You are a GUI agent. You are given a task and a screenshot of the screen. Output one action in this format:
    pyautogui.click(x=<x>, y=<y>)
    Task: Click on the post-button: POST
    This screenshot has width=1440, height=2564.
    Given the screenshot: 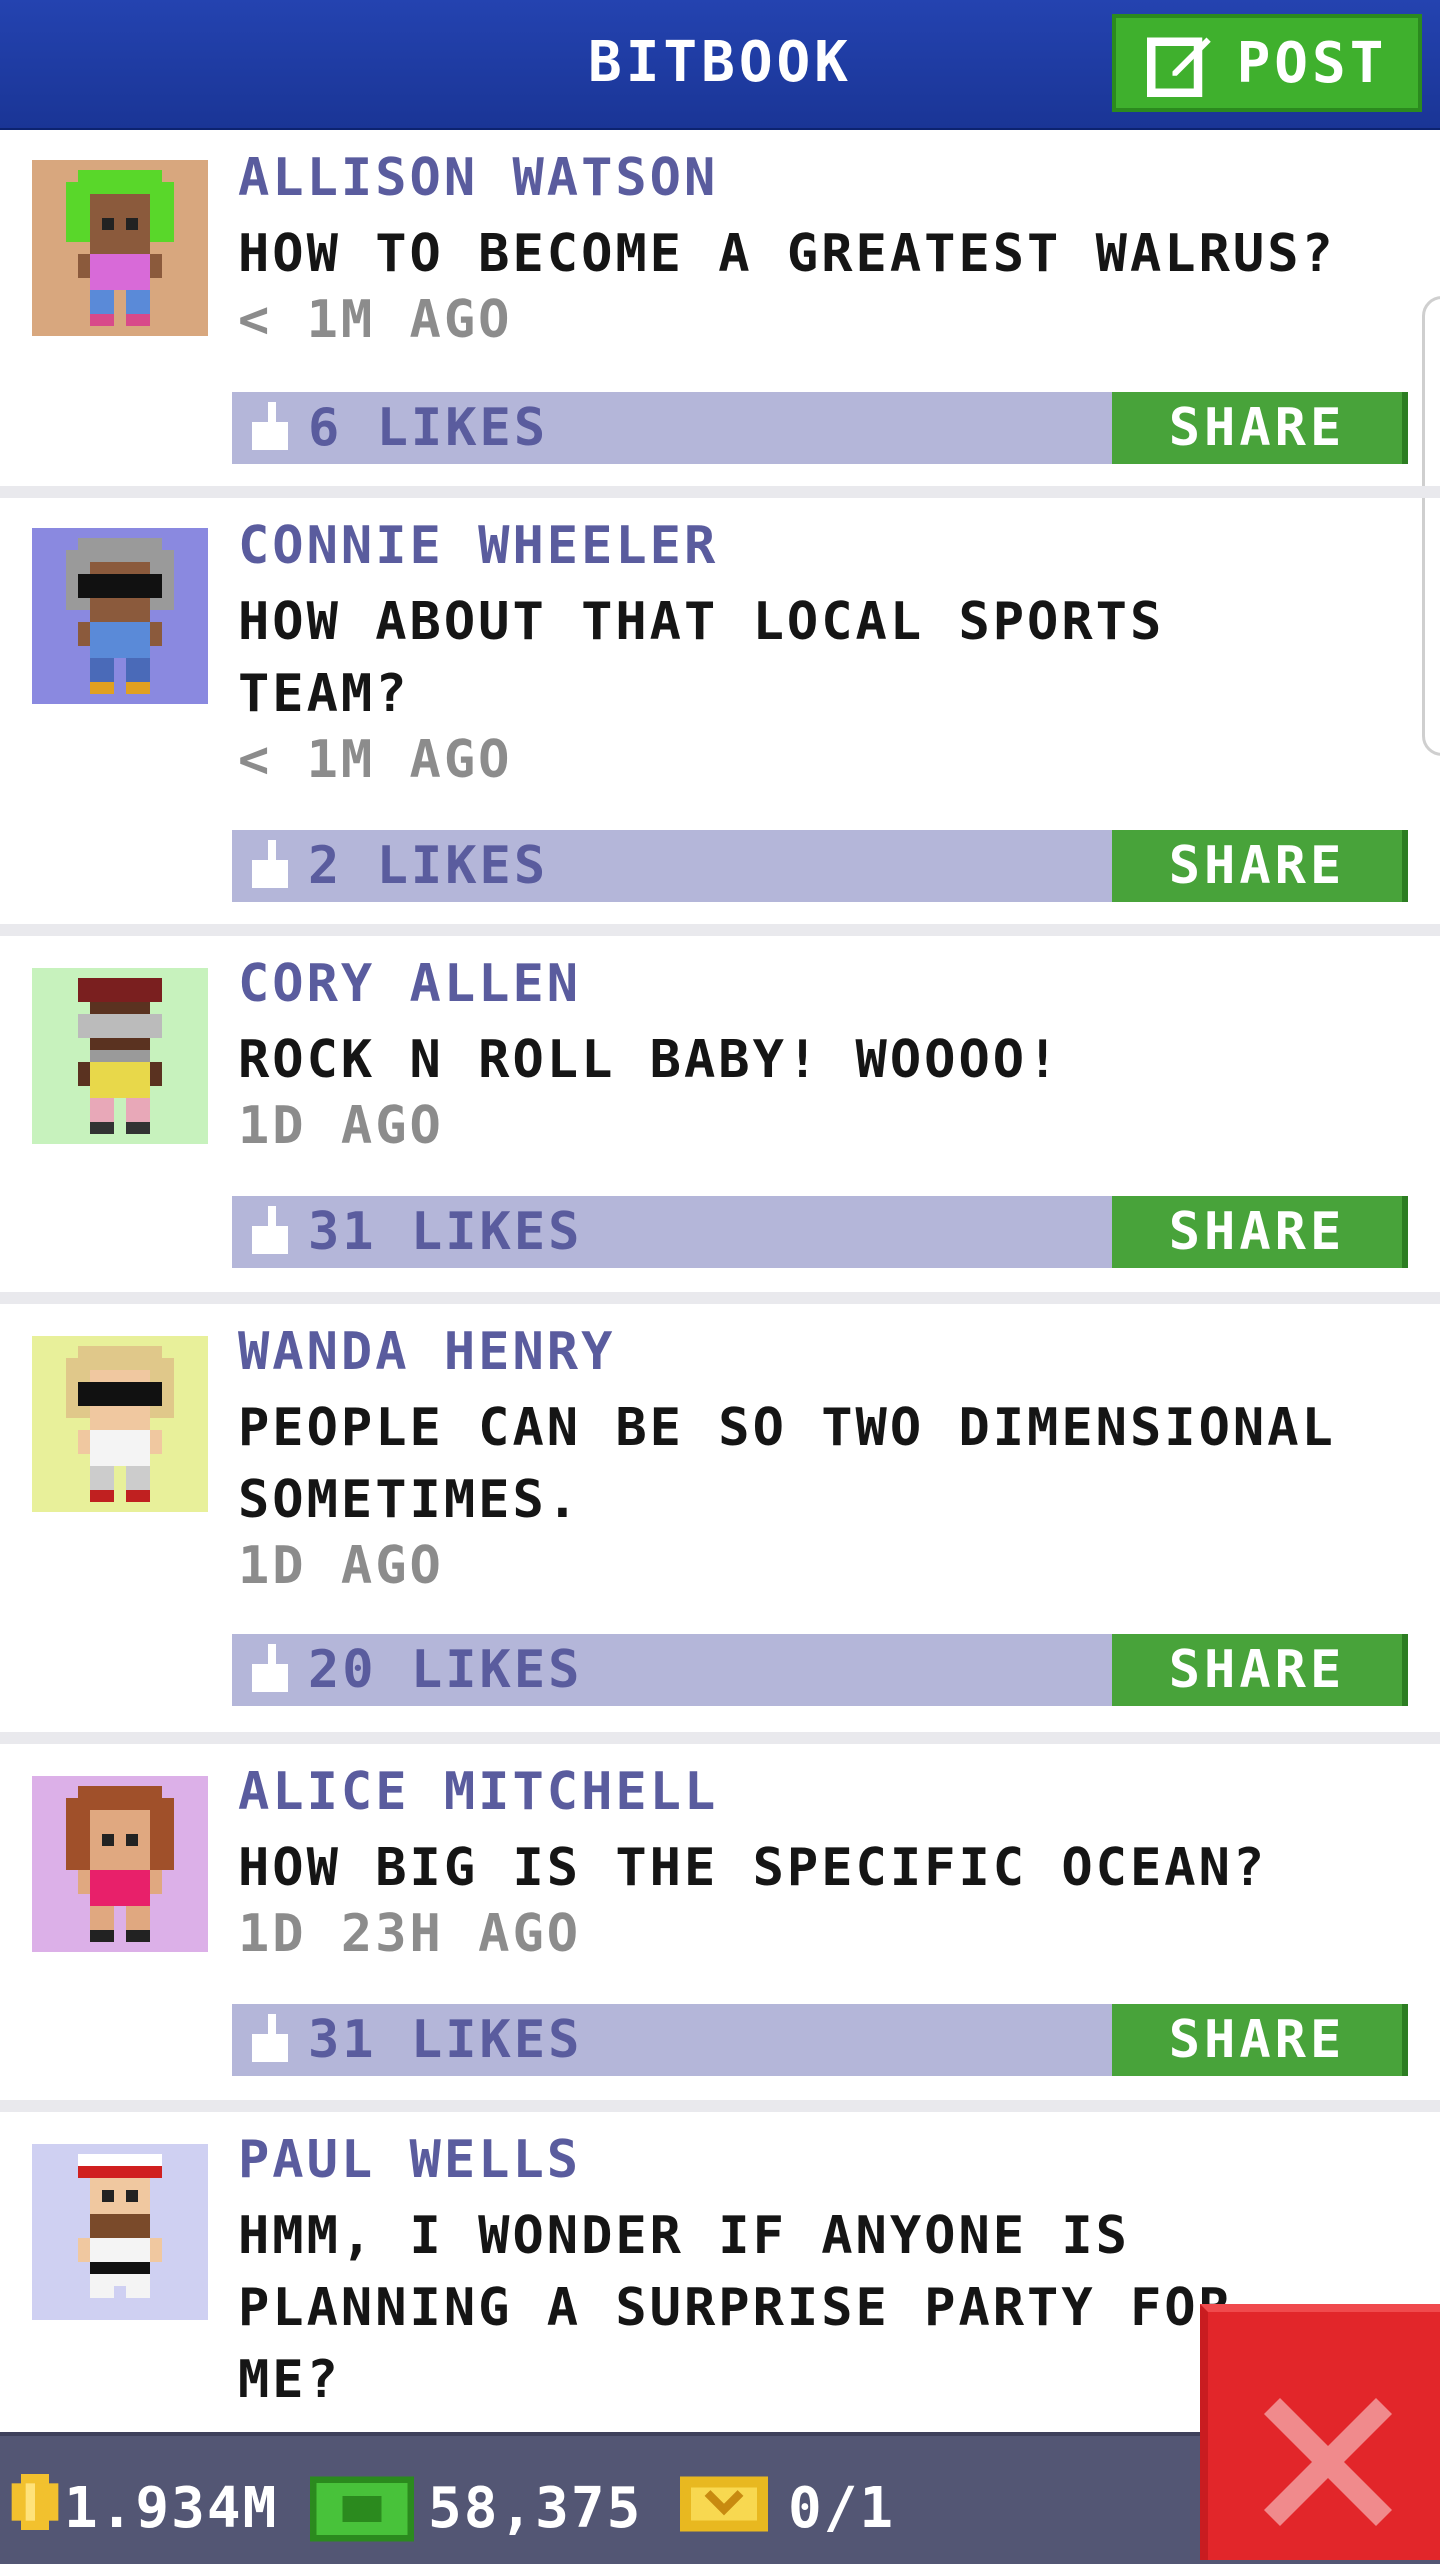 What is the action you would take?
    pyautogui.click(x=1267, y=63)
    